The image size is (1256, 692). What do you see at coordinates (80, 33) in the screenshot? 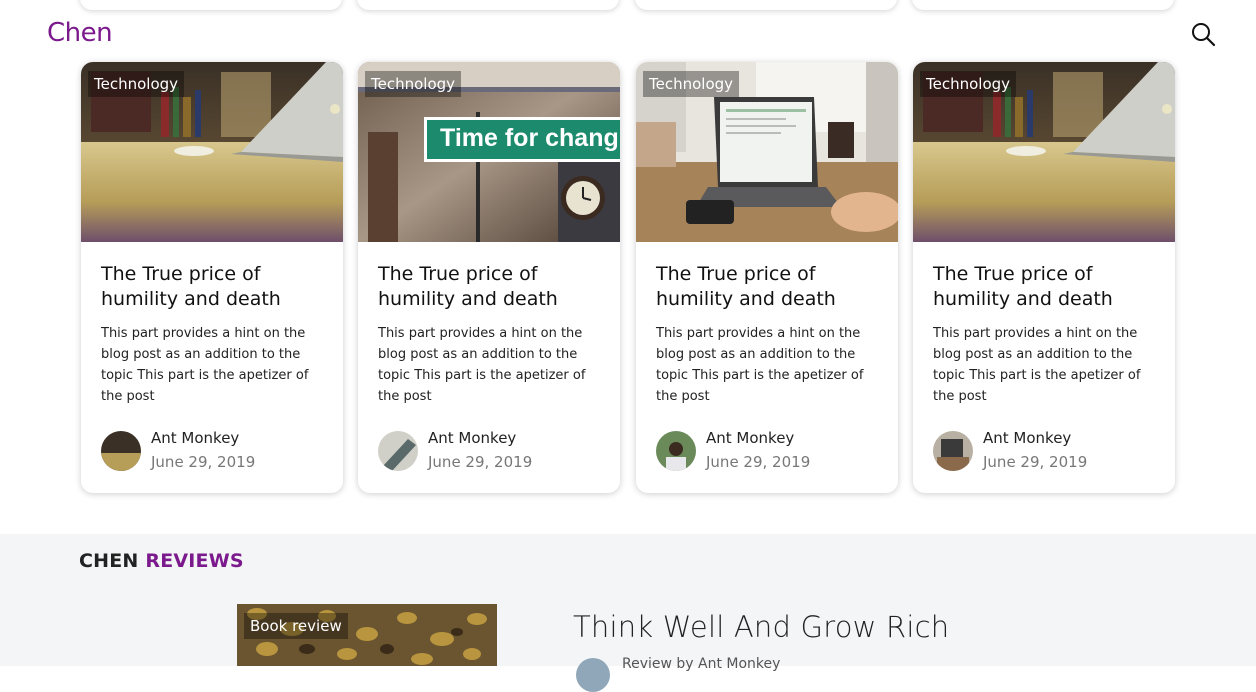
I see `site-logo: Chen` at bounding box center [80, 33].